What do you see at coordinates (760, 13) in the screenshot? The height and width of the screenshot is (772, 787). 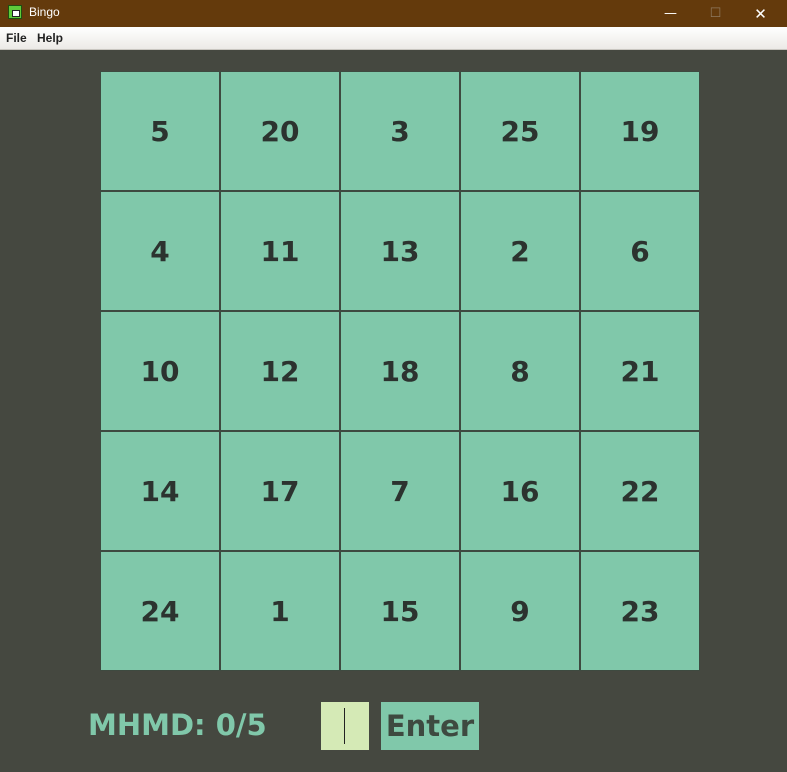 I see `close-button: ✕` at bounding box center [760, 13].